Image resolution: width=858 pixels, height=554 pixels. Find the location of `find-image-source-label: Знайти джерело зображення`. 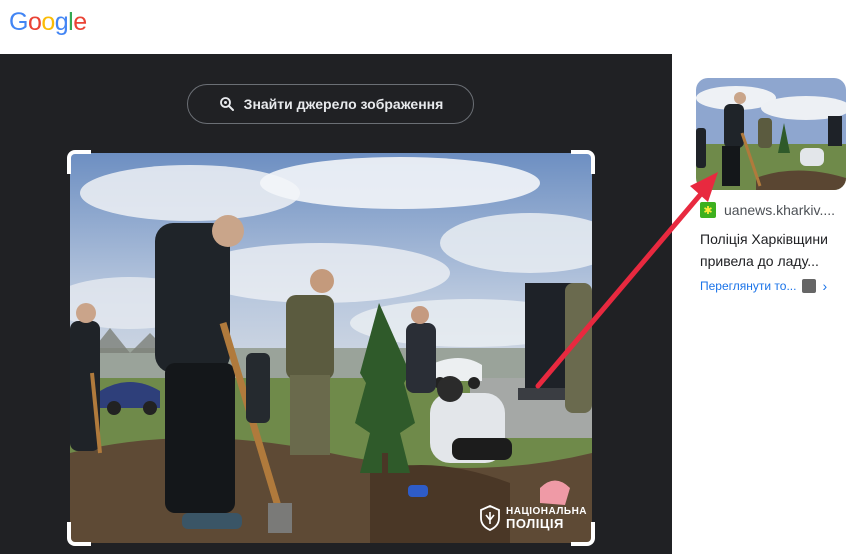

find-image-source-label: Знайти джерело зображення is located at coordinates (343, 104).